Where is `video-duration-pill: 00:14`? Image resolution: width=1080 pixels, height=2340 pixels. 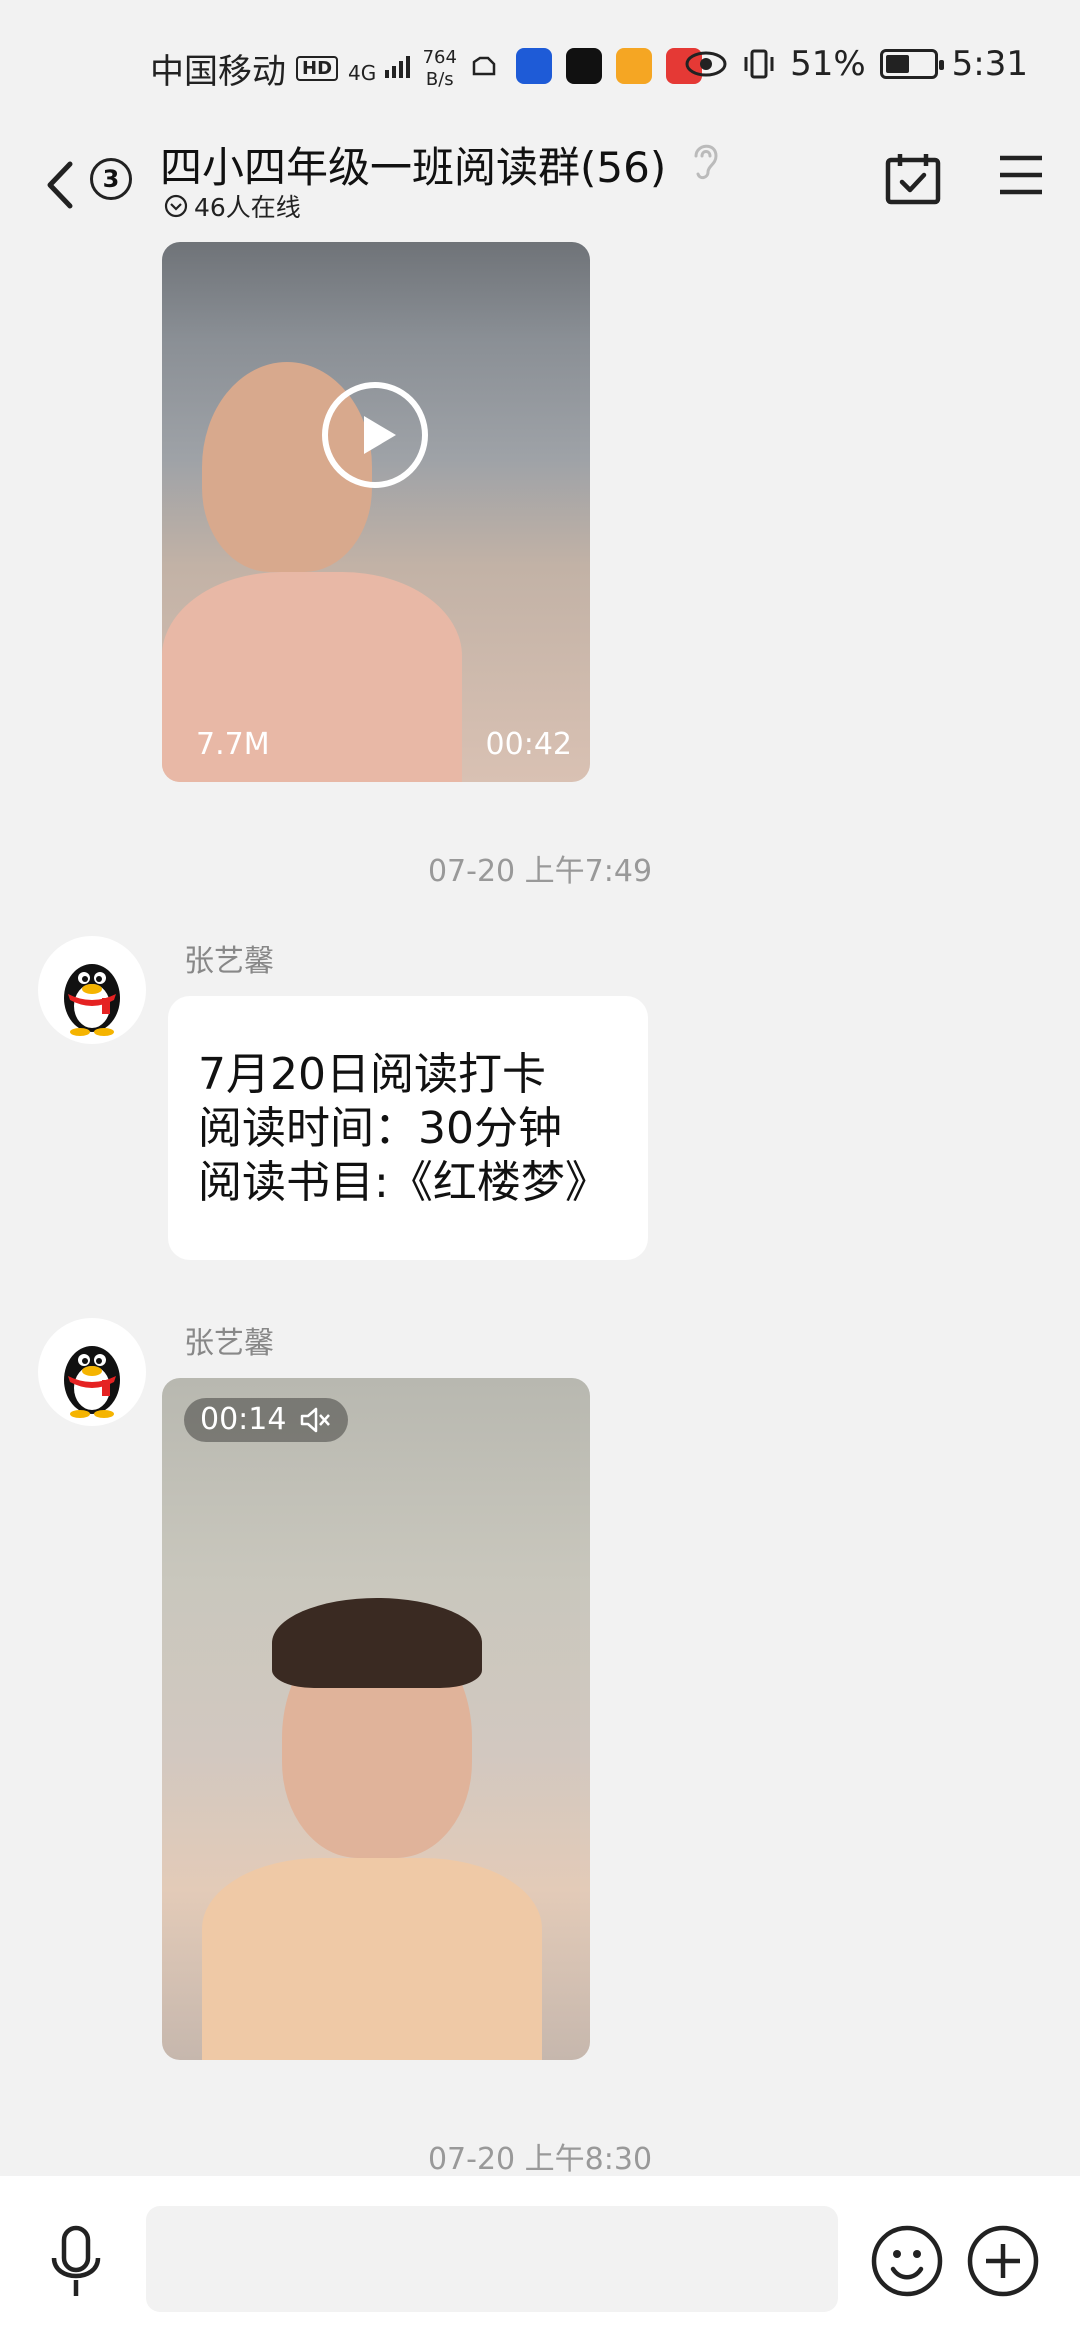
video-duration-pill: 00:14 is located at coordinates (266, 1420).